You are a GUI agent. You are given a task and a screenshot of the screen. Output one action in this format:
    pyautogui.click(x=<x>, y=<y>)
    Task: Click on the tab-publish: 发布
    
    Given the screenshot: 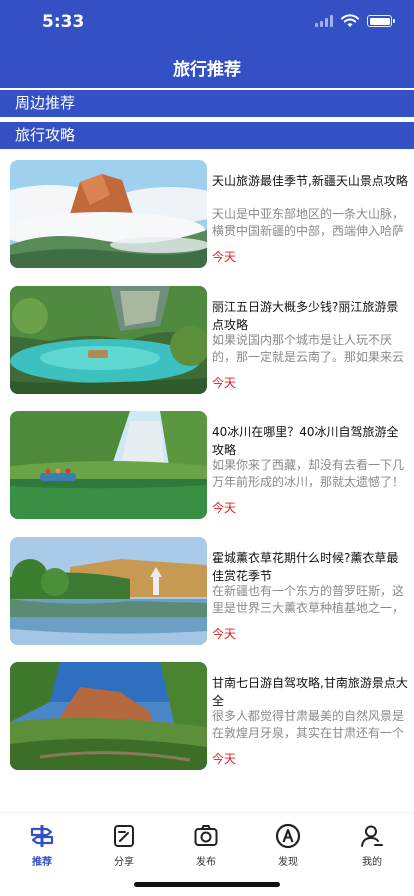 What is the action you would take?
    pyautogui.click(x=206, y=845)
    